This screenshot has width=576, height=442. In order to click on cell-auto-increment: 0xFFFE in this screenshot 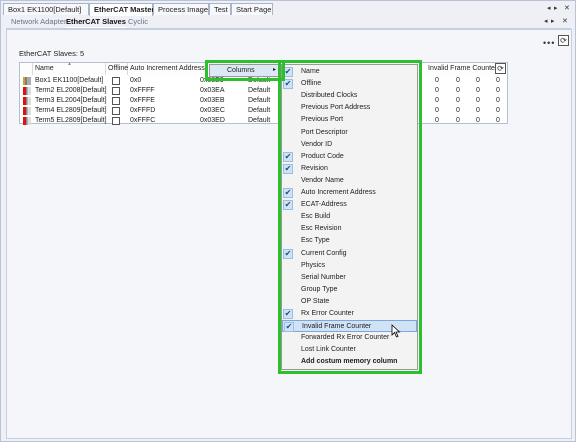, I will do `click(142, 100)`.